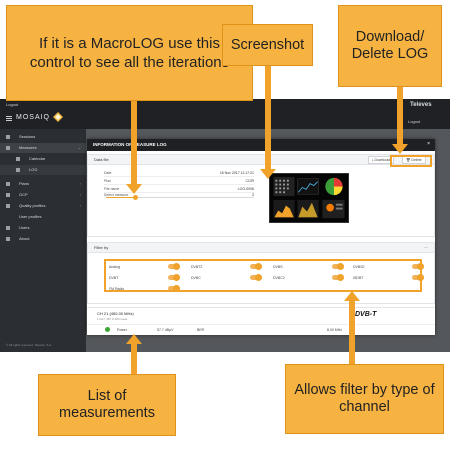 The image size is (450, 451). Describe the element at coordinates (261, 145) in the screenshot. I see `modal-header: INFORMATION OF MEASURE LOG ×` at that location.